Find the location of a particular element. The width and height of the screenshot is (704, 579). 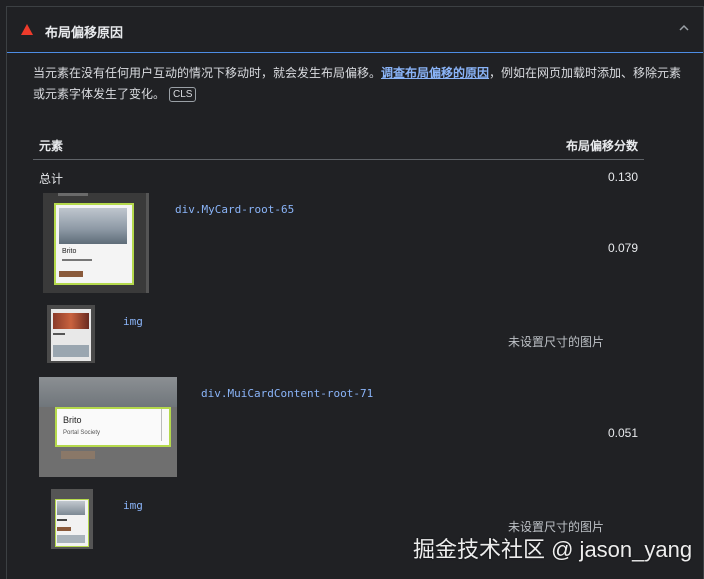

column-header-element: 元素 is located at coordinates (51, 146).